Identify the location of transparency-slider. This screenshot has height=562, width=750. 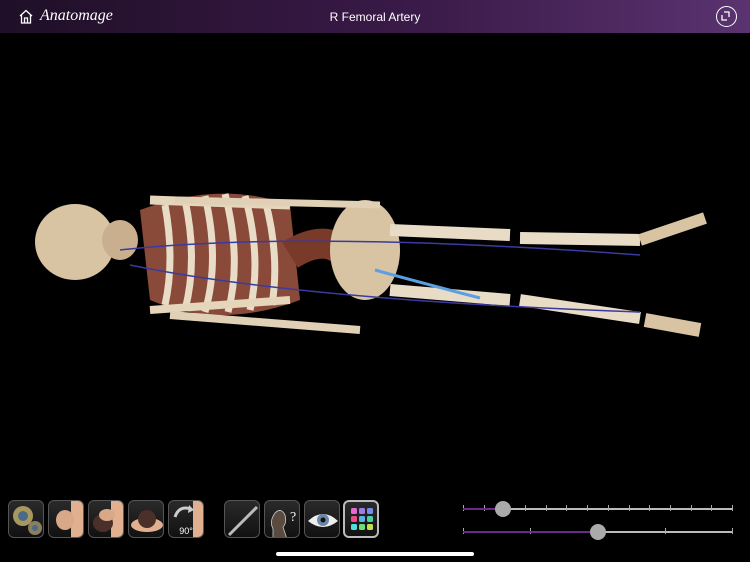
(598, 509).